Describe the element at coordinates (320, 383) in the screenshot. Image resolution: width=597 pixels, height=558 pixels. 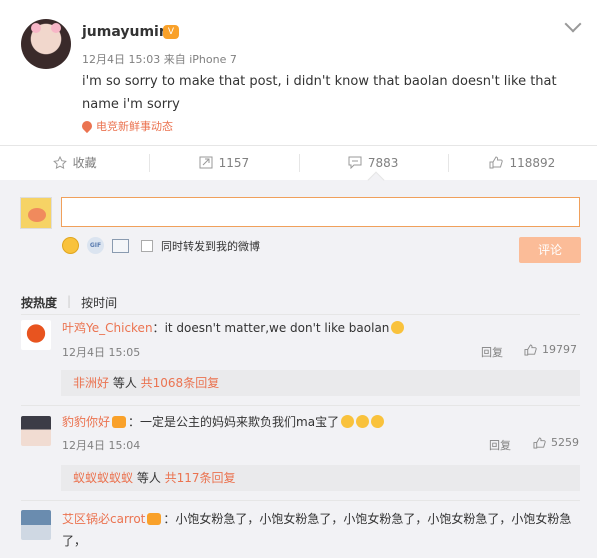
I see `replies-summary: 非洲好 等人 共1068条回复` at that location.